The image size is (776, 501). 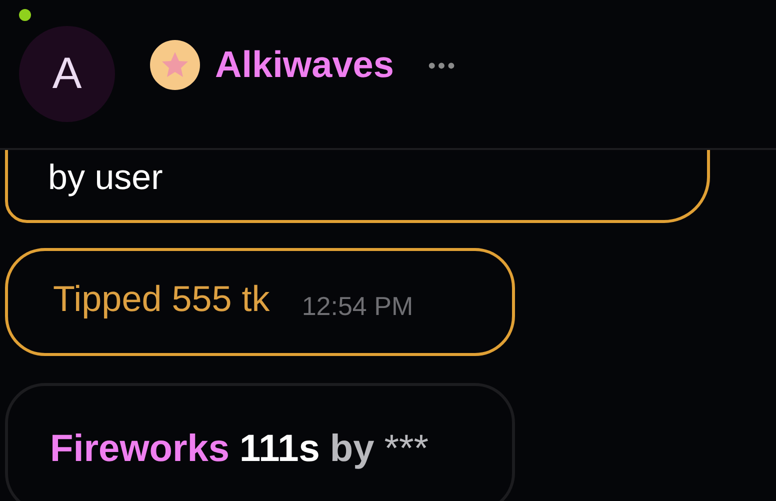 I want to click on message-text: by user, so click(x=105, y=177).